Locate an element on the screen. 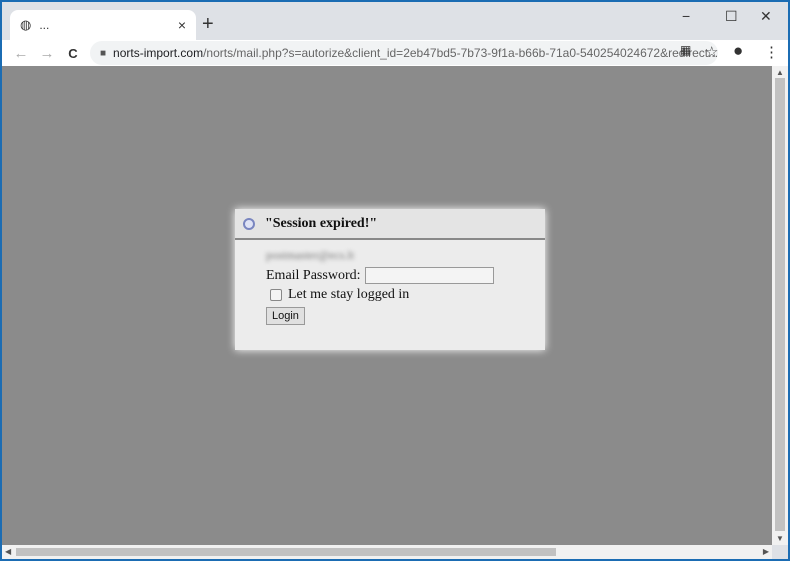 The height and width of the screenshot is (561, 790). forward-button: → is located at coordinates (47, 53).